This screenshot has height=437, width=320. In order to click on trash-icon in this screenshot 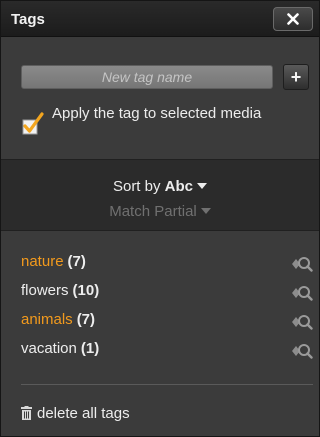, I will do `click(26, 413)`.